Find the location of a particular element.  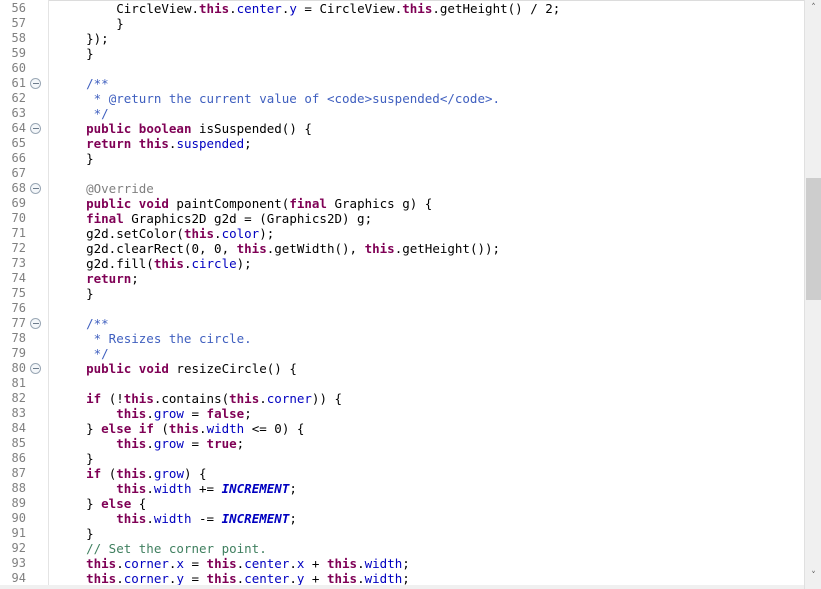

code-token: isSuspended() { is located at coordinates (251, 128).